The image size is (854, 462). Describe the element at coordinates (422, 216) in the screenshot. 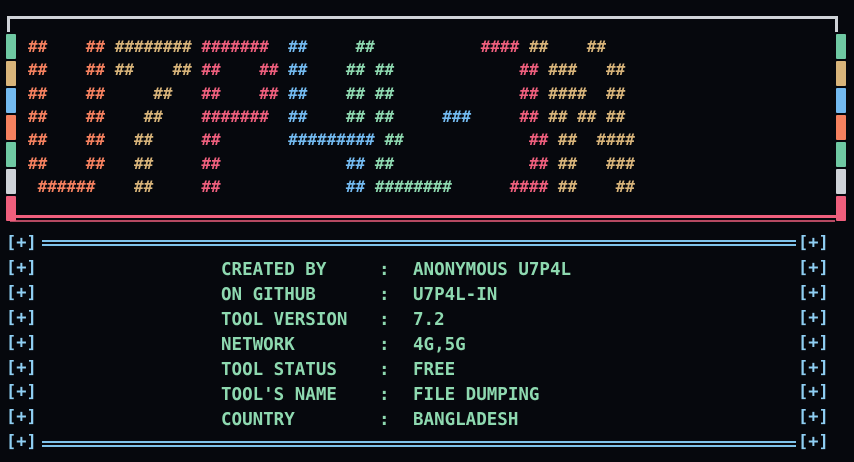

I see `banner-frame-bottom` at that location.